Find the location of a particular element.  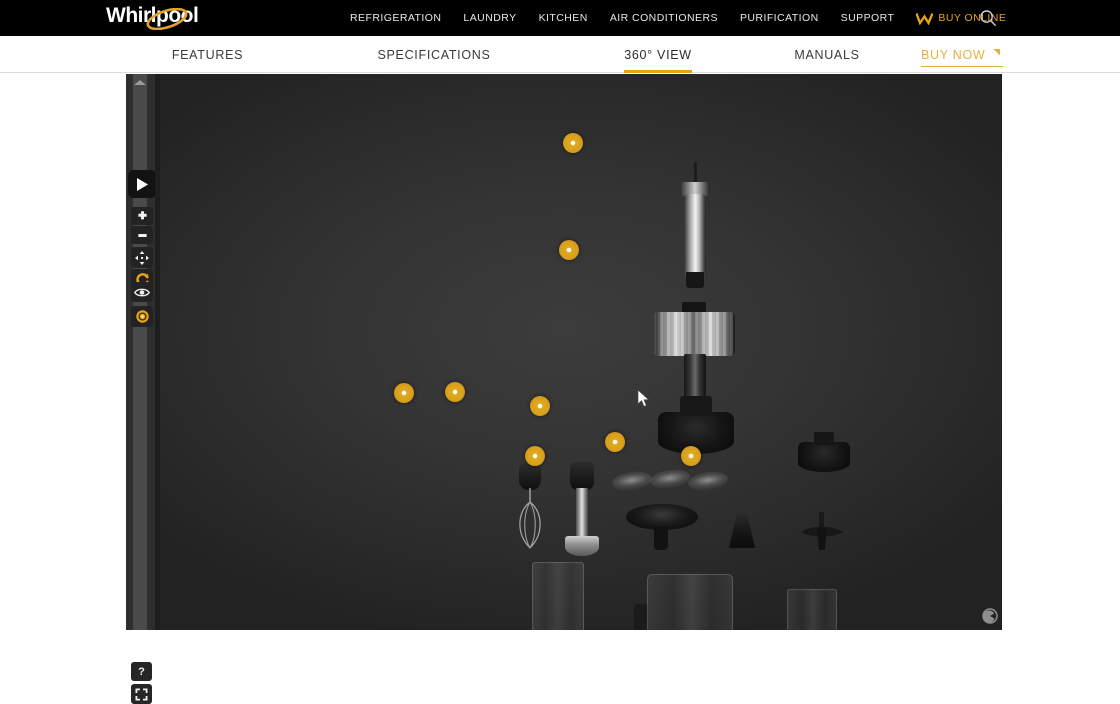

hotspots-toggle-button is located at coordinates (142, 316).